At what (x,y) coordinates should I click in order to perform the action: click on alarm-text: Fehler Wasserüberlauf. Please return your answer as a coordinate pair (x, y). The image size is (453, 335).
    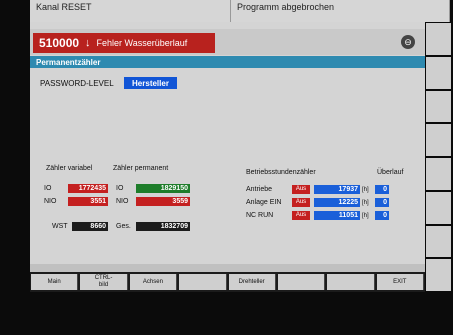
    Looking at the image, I should click on (142, 43).